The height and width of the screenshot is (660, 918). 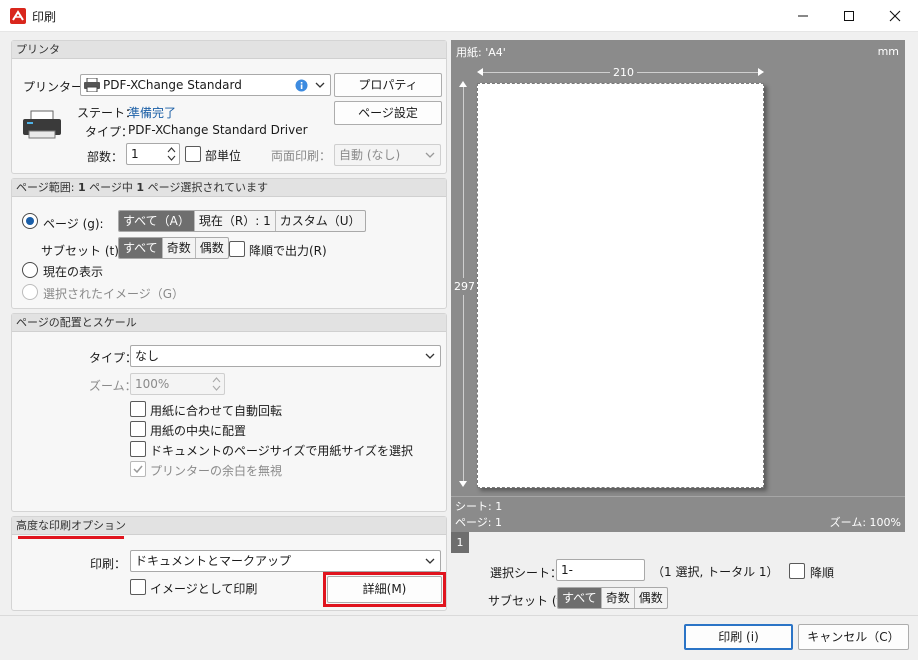 I want to click on copies-value: 1, so click(x=135, y=154).